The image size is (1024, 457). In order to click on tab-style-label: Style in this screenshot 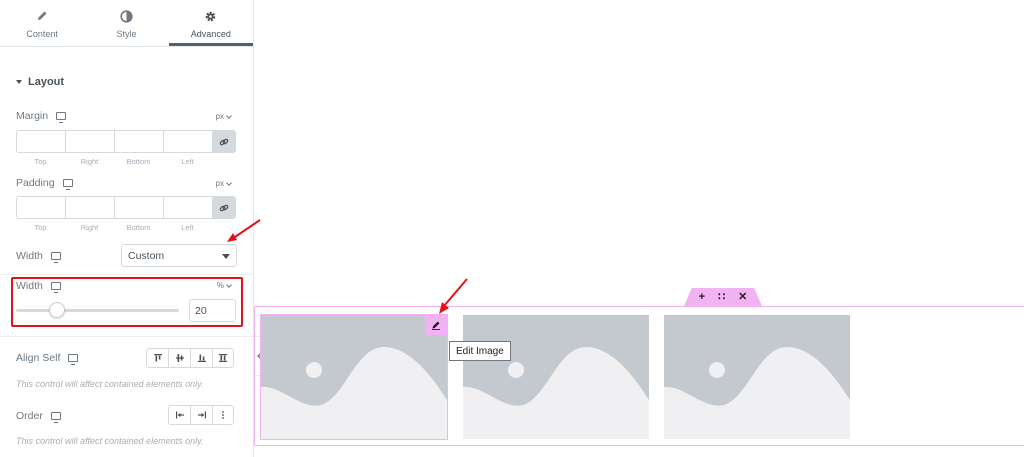, I will do `click(126, 34)`.